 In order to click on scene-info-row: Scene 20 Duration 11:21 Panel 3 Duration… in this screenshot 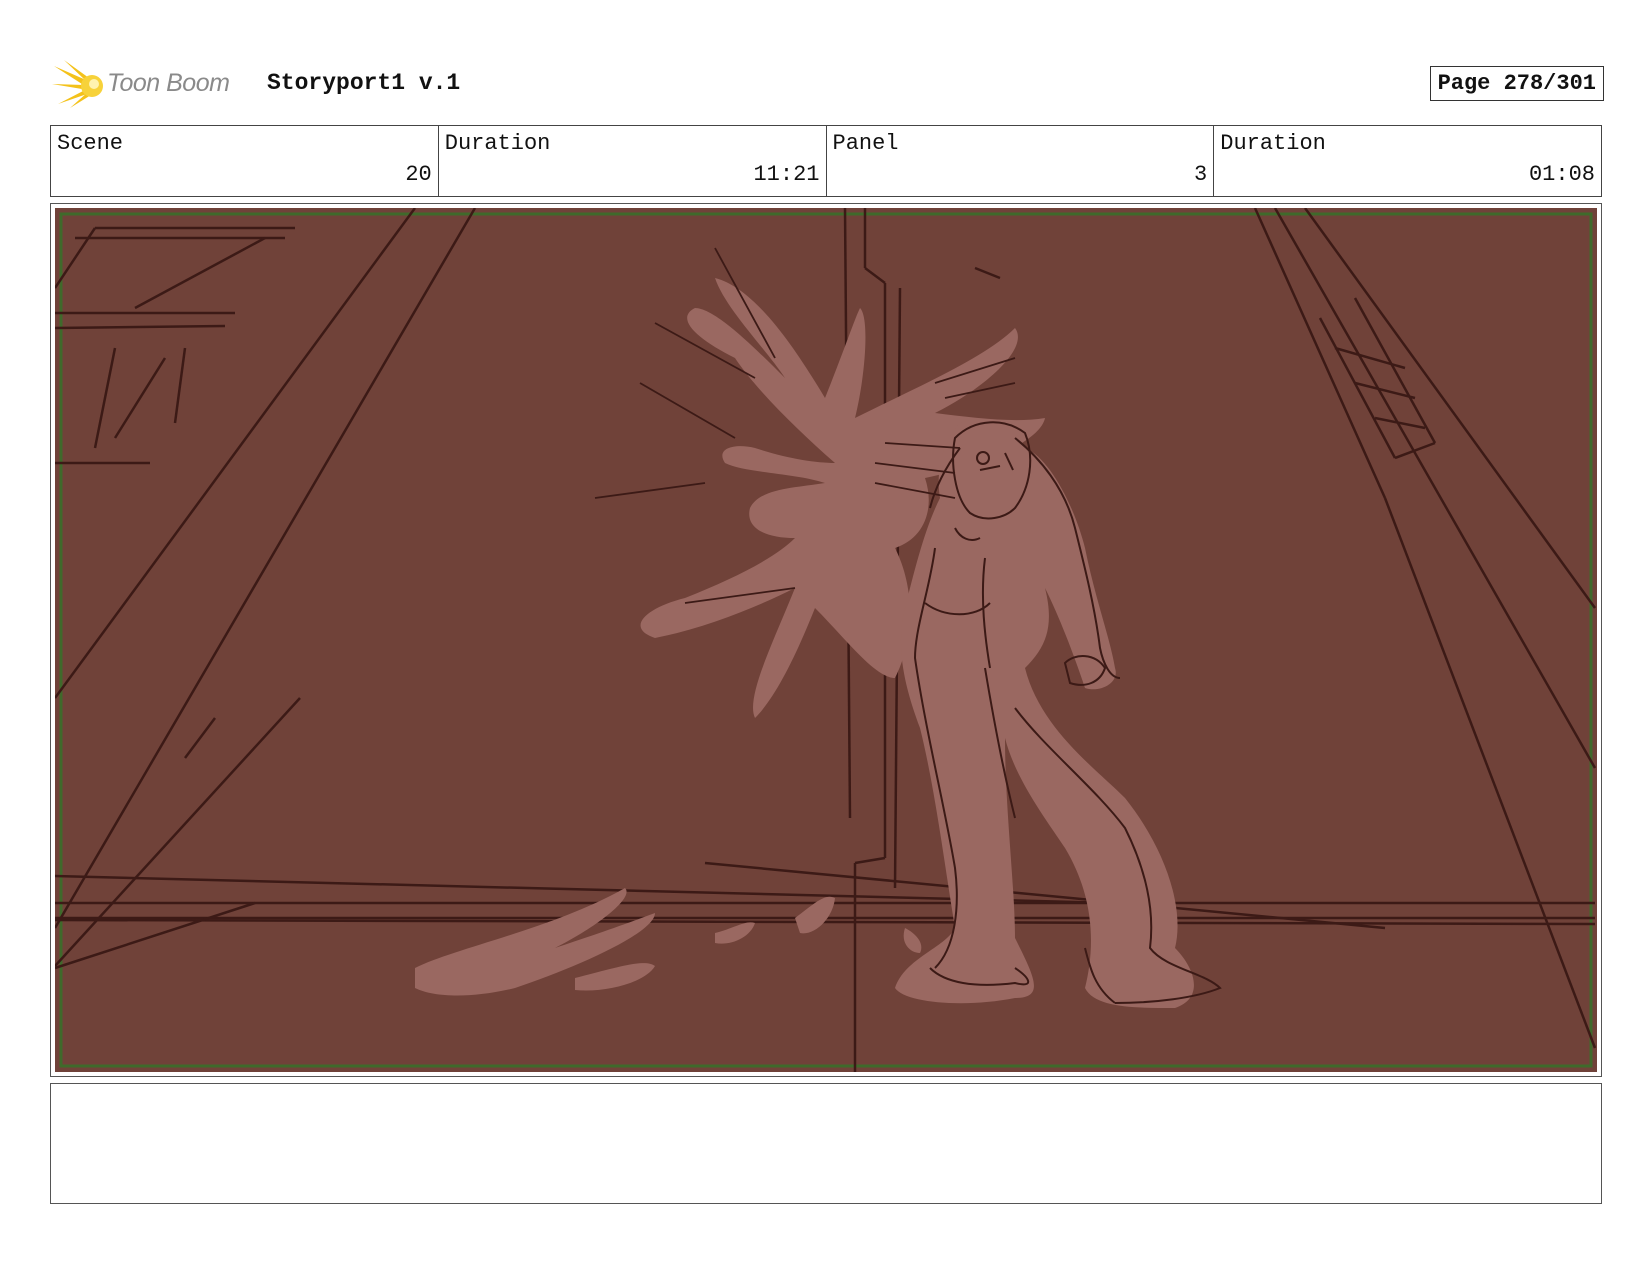, I will do `click(826, 161)`.